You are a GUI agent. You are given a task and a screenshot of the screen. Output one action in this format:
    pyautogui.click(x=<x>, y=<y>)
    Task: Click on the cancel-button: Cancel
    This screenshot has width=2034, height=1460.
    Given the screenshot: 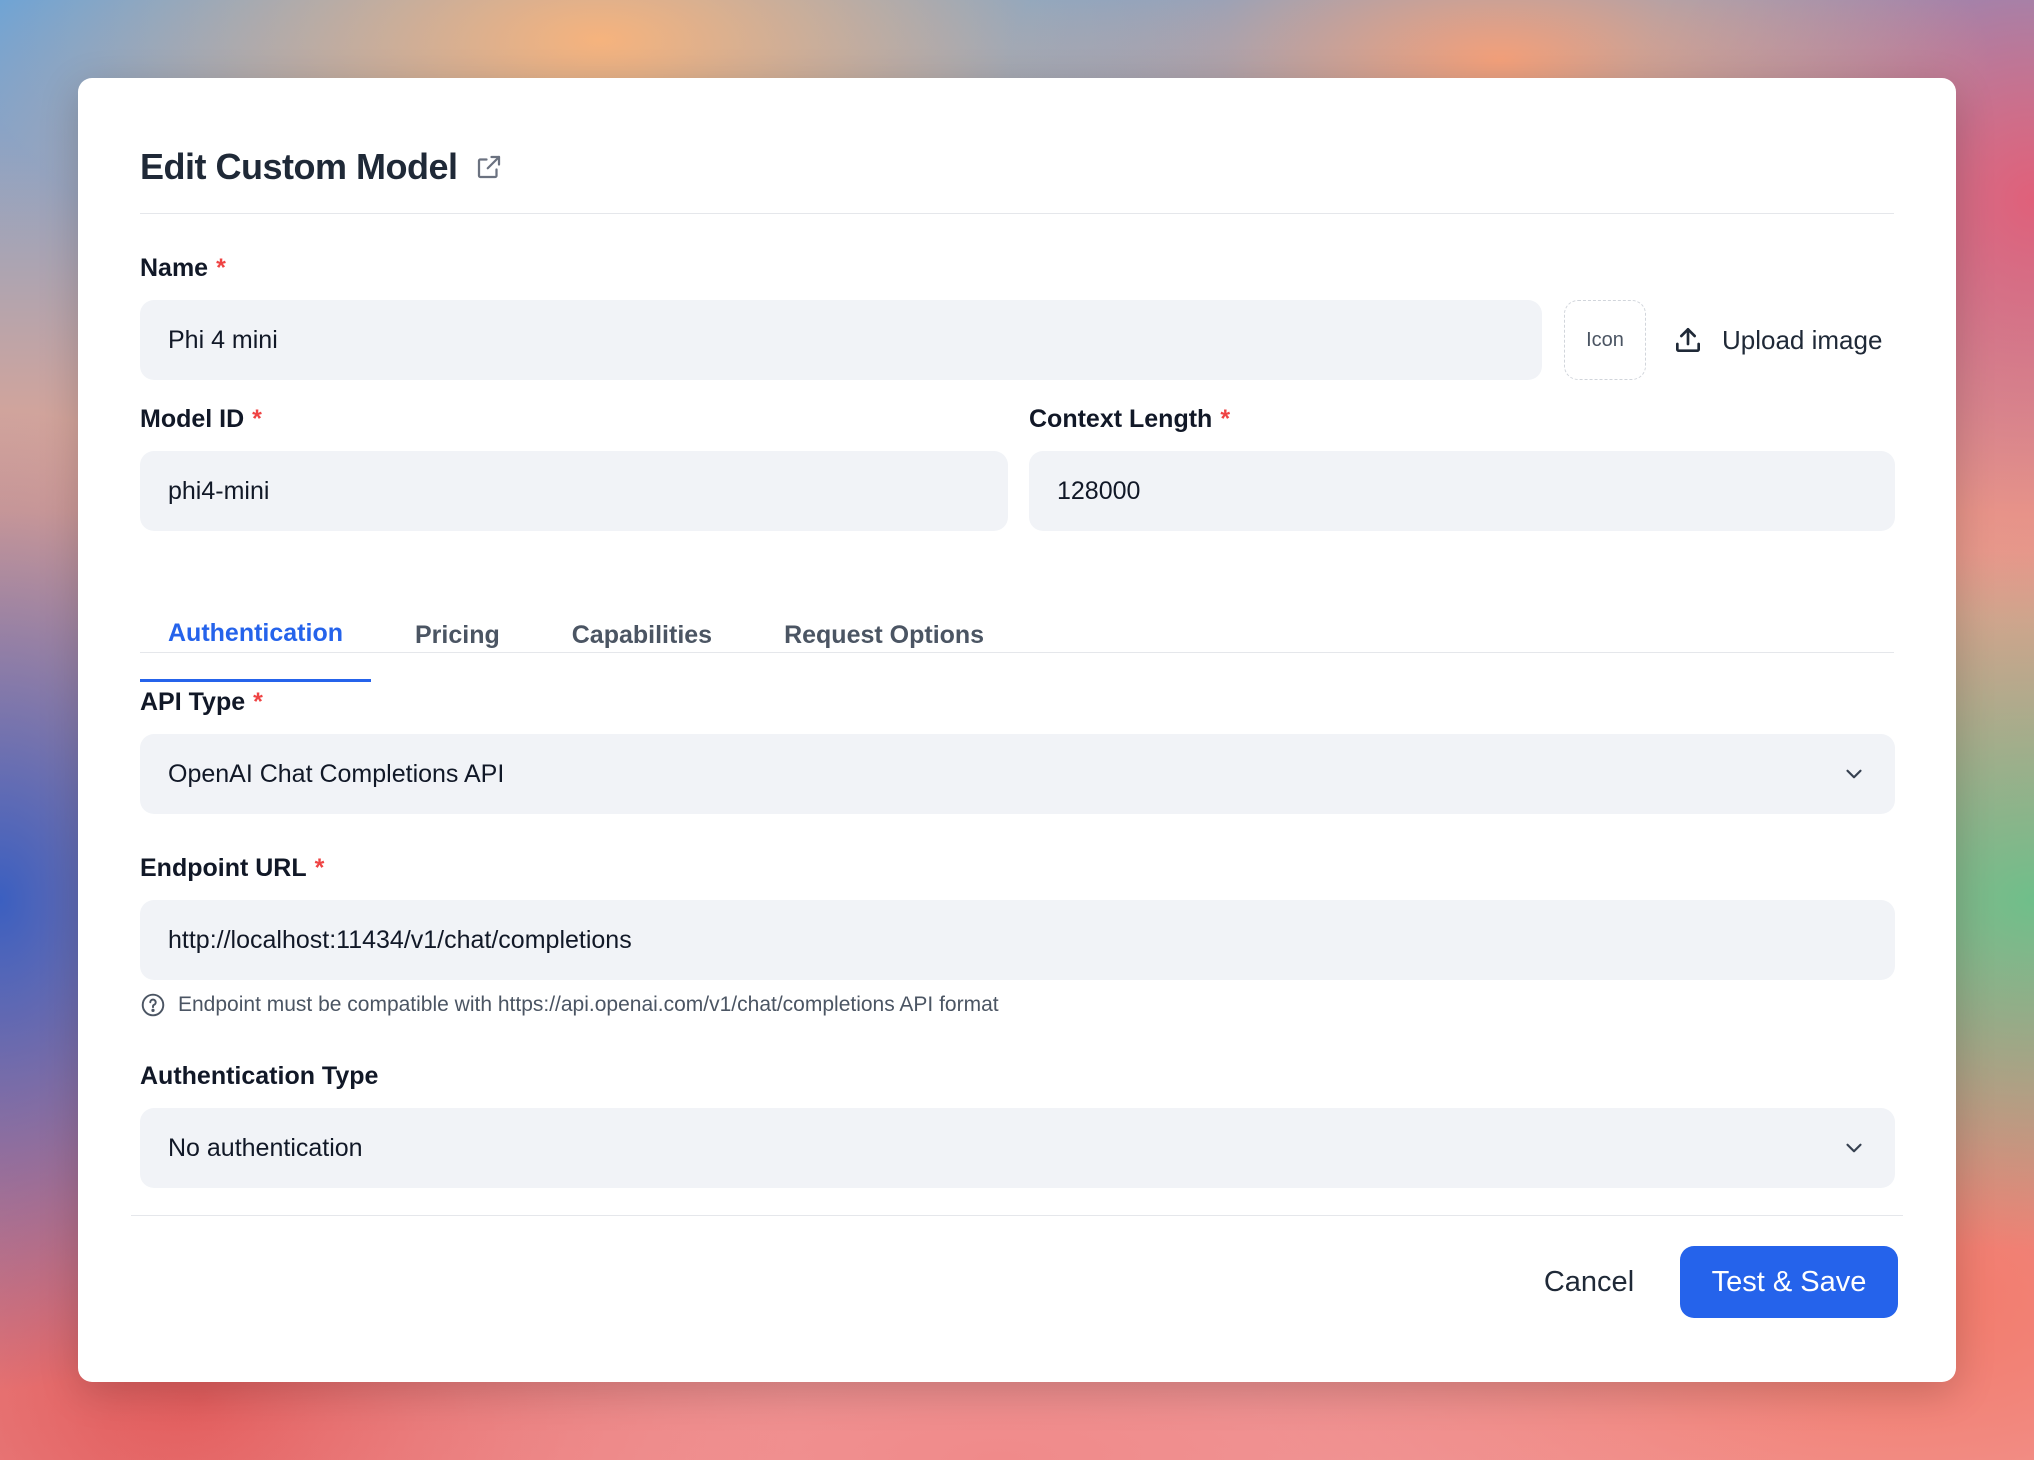 What is the action you would take?
    pyautogui.click(x=1589, y=1282)
    